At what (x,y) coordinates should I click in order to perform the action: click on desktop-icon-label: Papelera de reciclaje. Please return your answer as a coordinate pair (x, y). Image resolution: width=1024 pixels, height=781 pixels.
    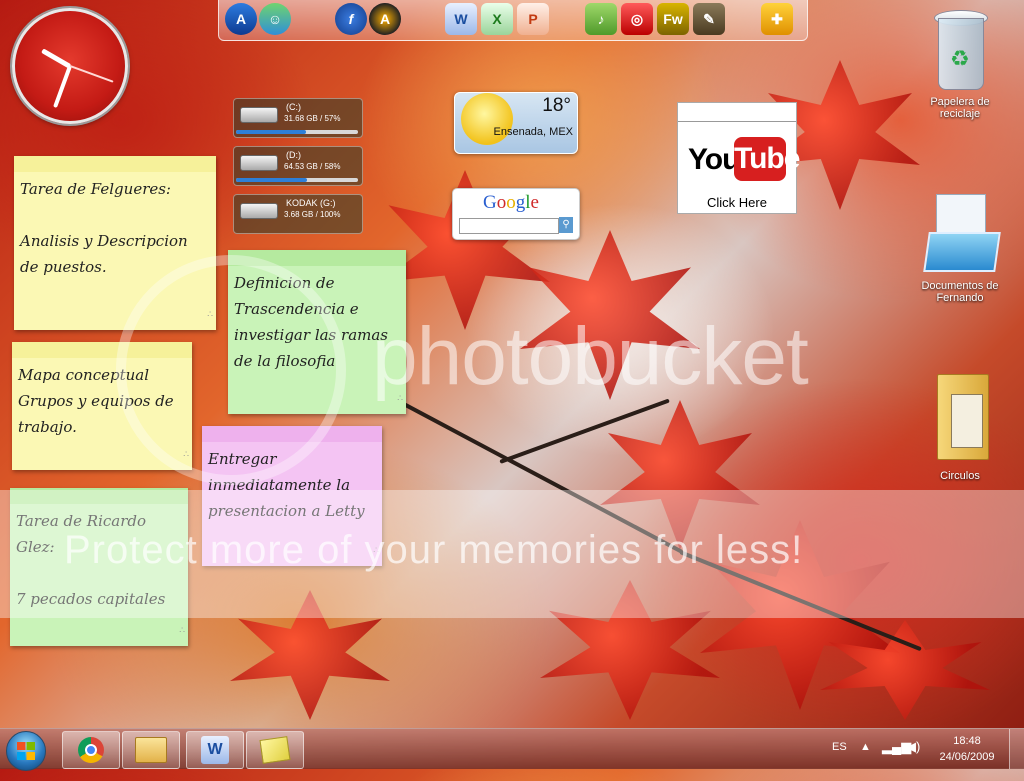
    Looking at the image, I should click on (960, 108).